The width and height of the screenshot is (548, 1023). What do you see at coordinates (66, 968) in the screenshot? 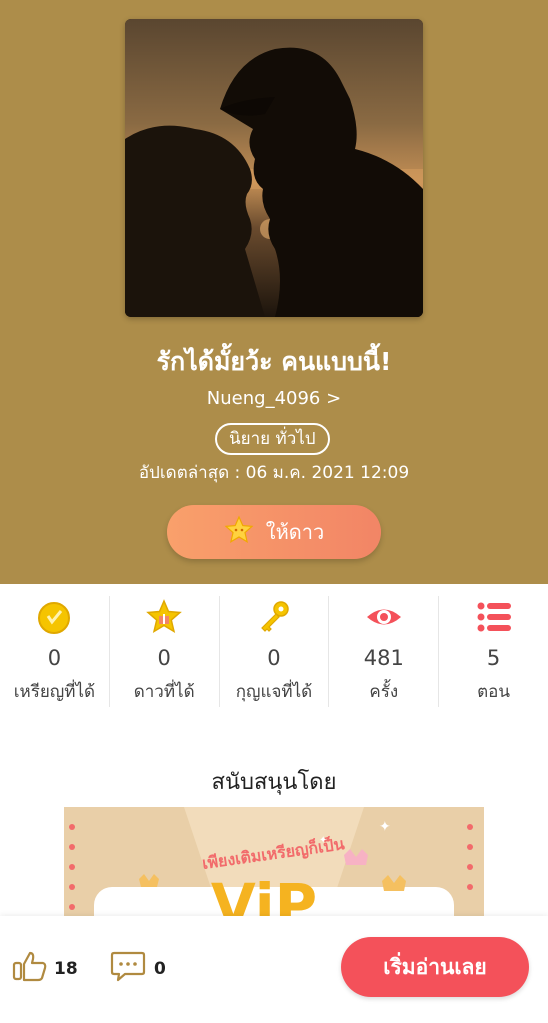
I see `like-count: 18` at bounding box center [66, 968].